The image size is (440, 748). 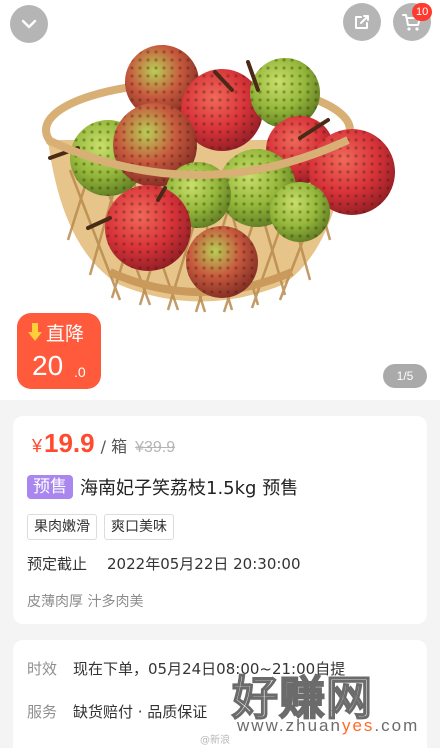 I want to click on chevron-down-icon, so click(x=29, y=24).